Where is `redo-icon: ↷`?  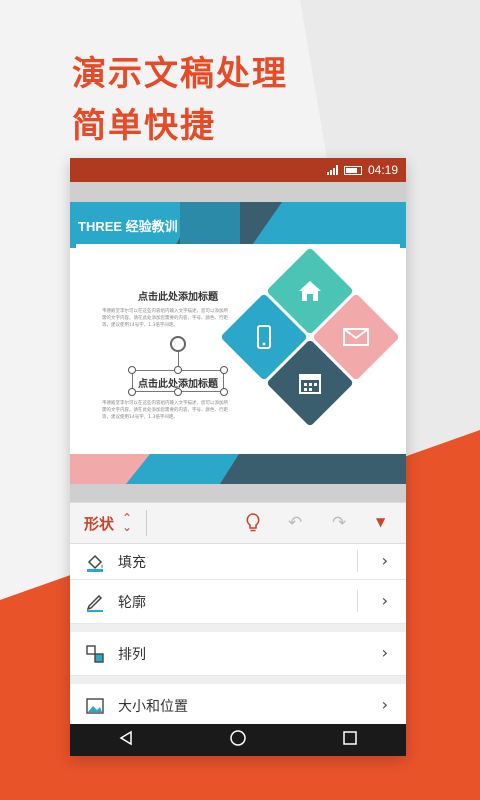
redo-icon: ↷ is located at coordinates (339, 523).